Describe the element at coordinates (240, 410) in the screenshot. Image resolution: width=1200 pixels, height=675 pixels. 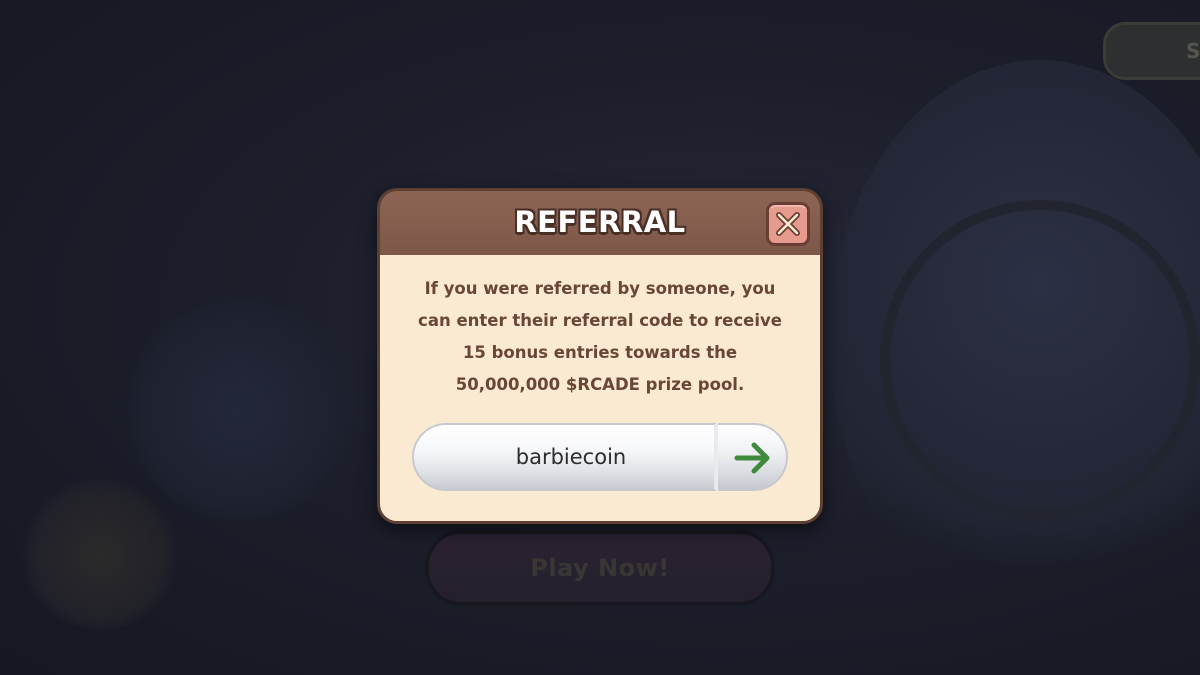
I see `background-sea-creature-art` at that location.